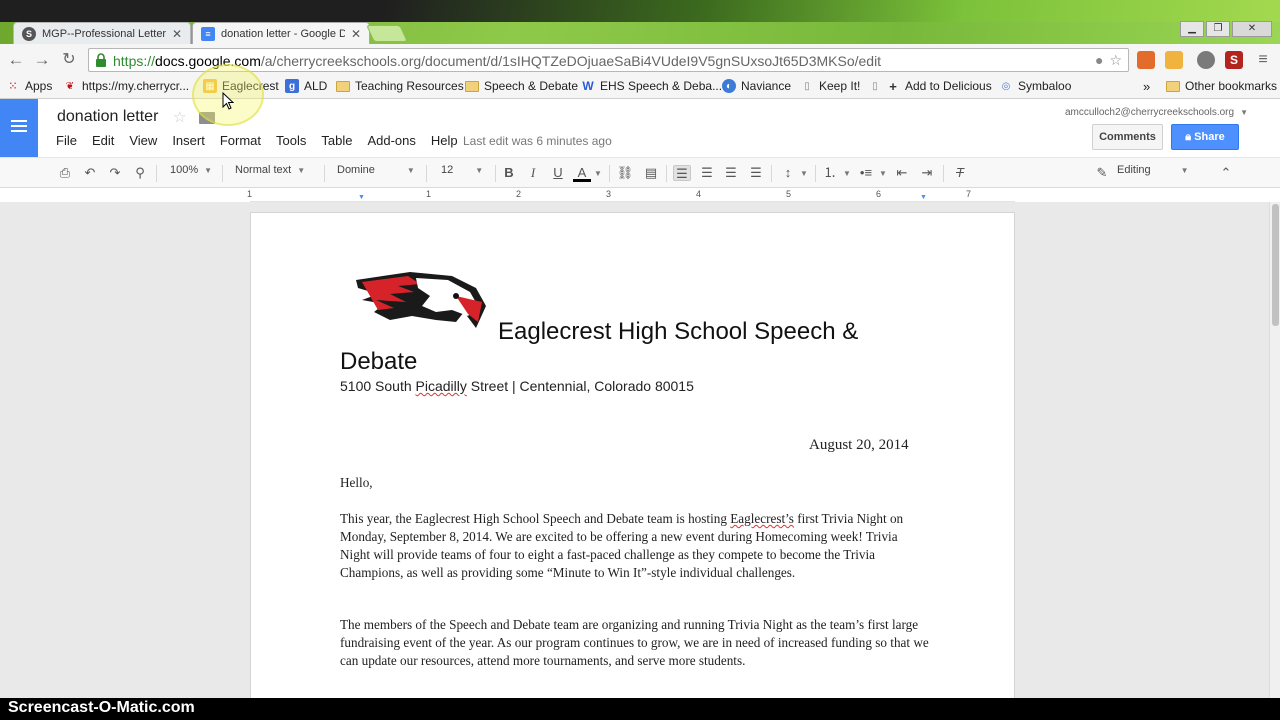 This screenshot has height=720, width=1280. Describe the element at coordinates (179, 117) in the screenshot. I see `star-icon: ☆` at that location.